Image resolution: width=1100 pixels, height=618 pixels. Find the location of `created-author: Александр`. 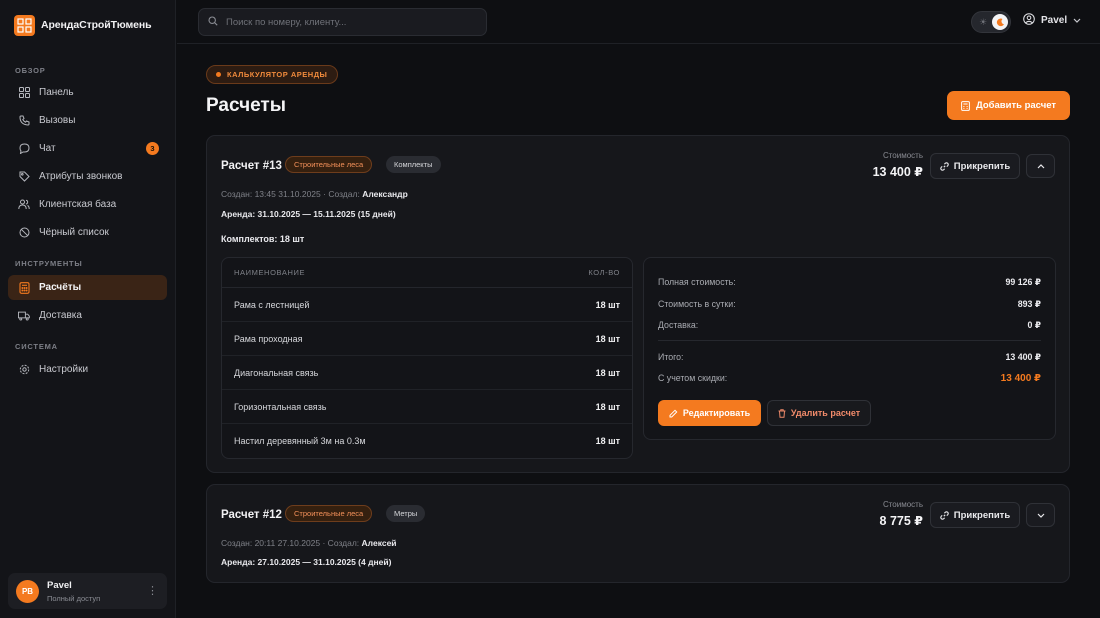

created-author: Александр is located at coordinates (385, 194).